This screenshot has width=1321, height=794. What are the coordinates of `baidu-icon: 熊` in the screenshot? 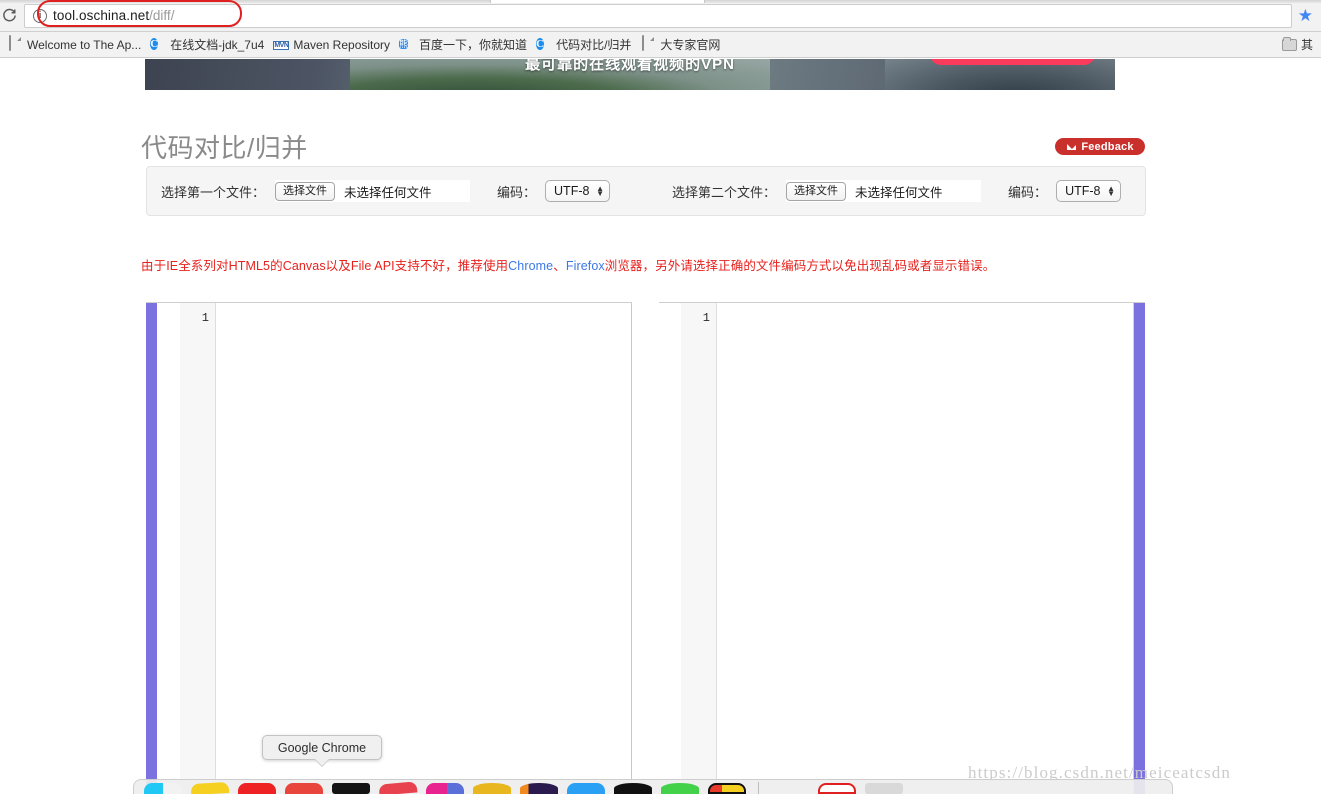 It's located at (404, 44).